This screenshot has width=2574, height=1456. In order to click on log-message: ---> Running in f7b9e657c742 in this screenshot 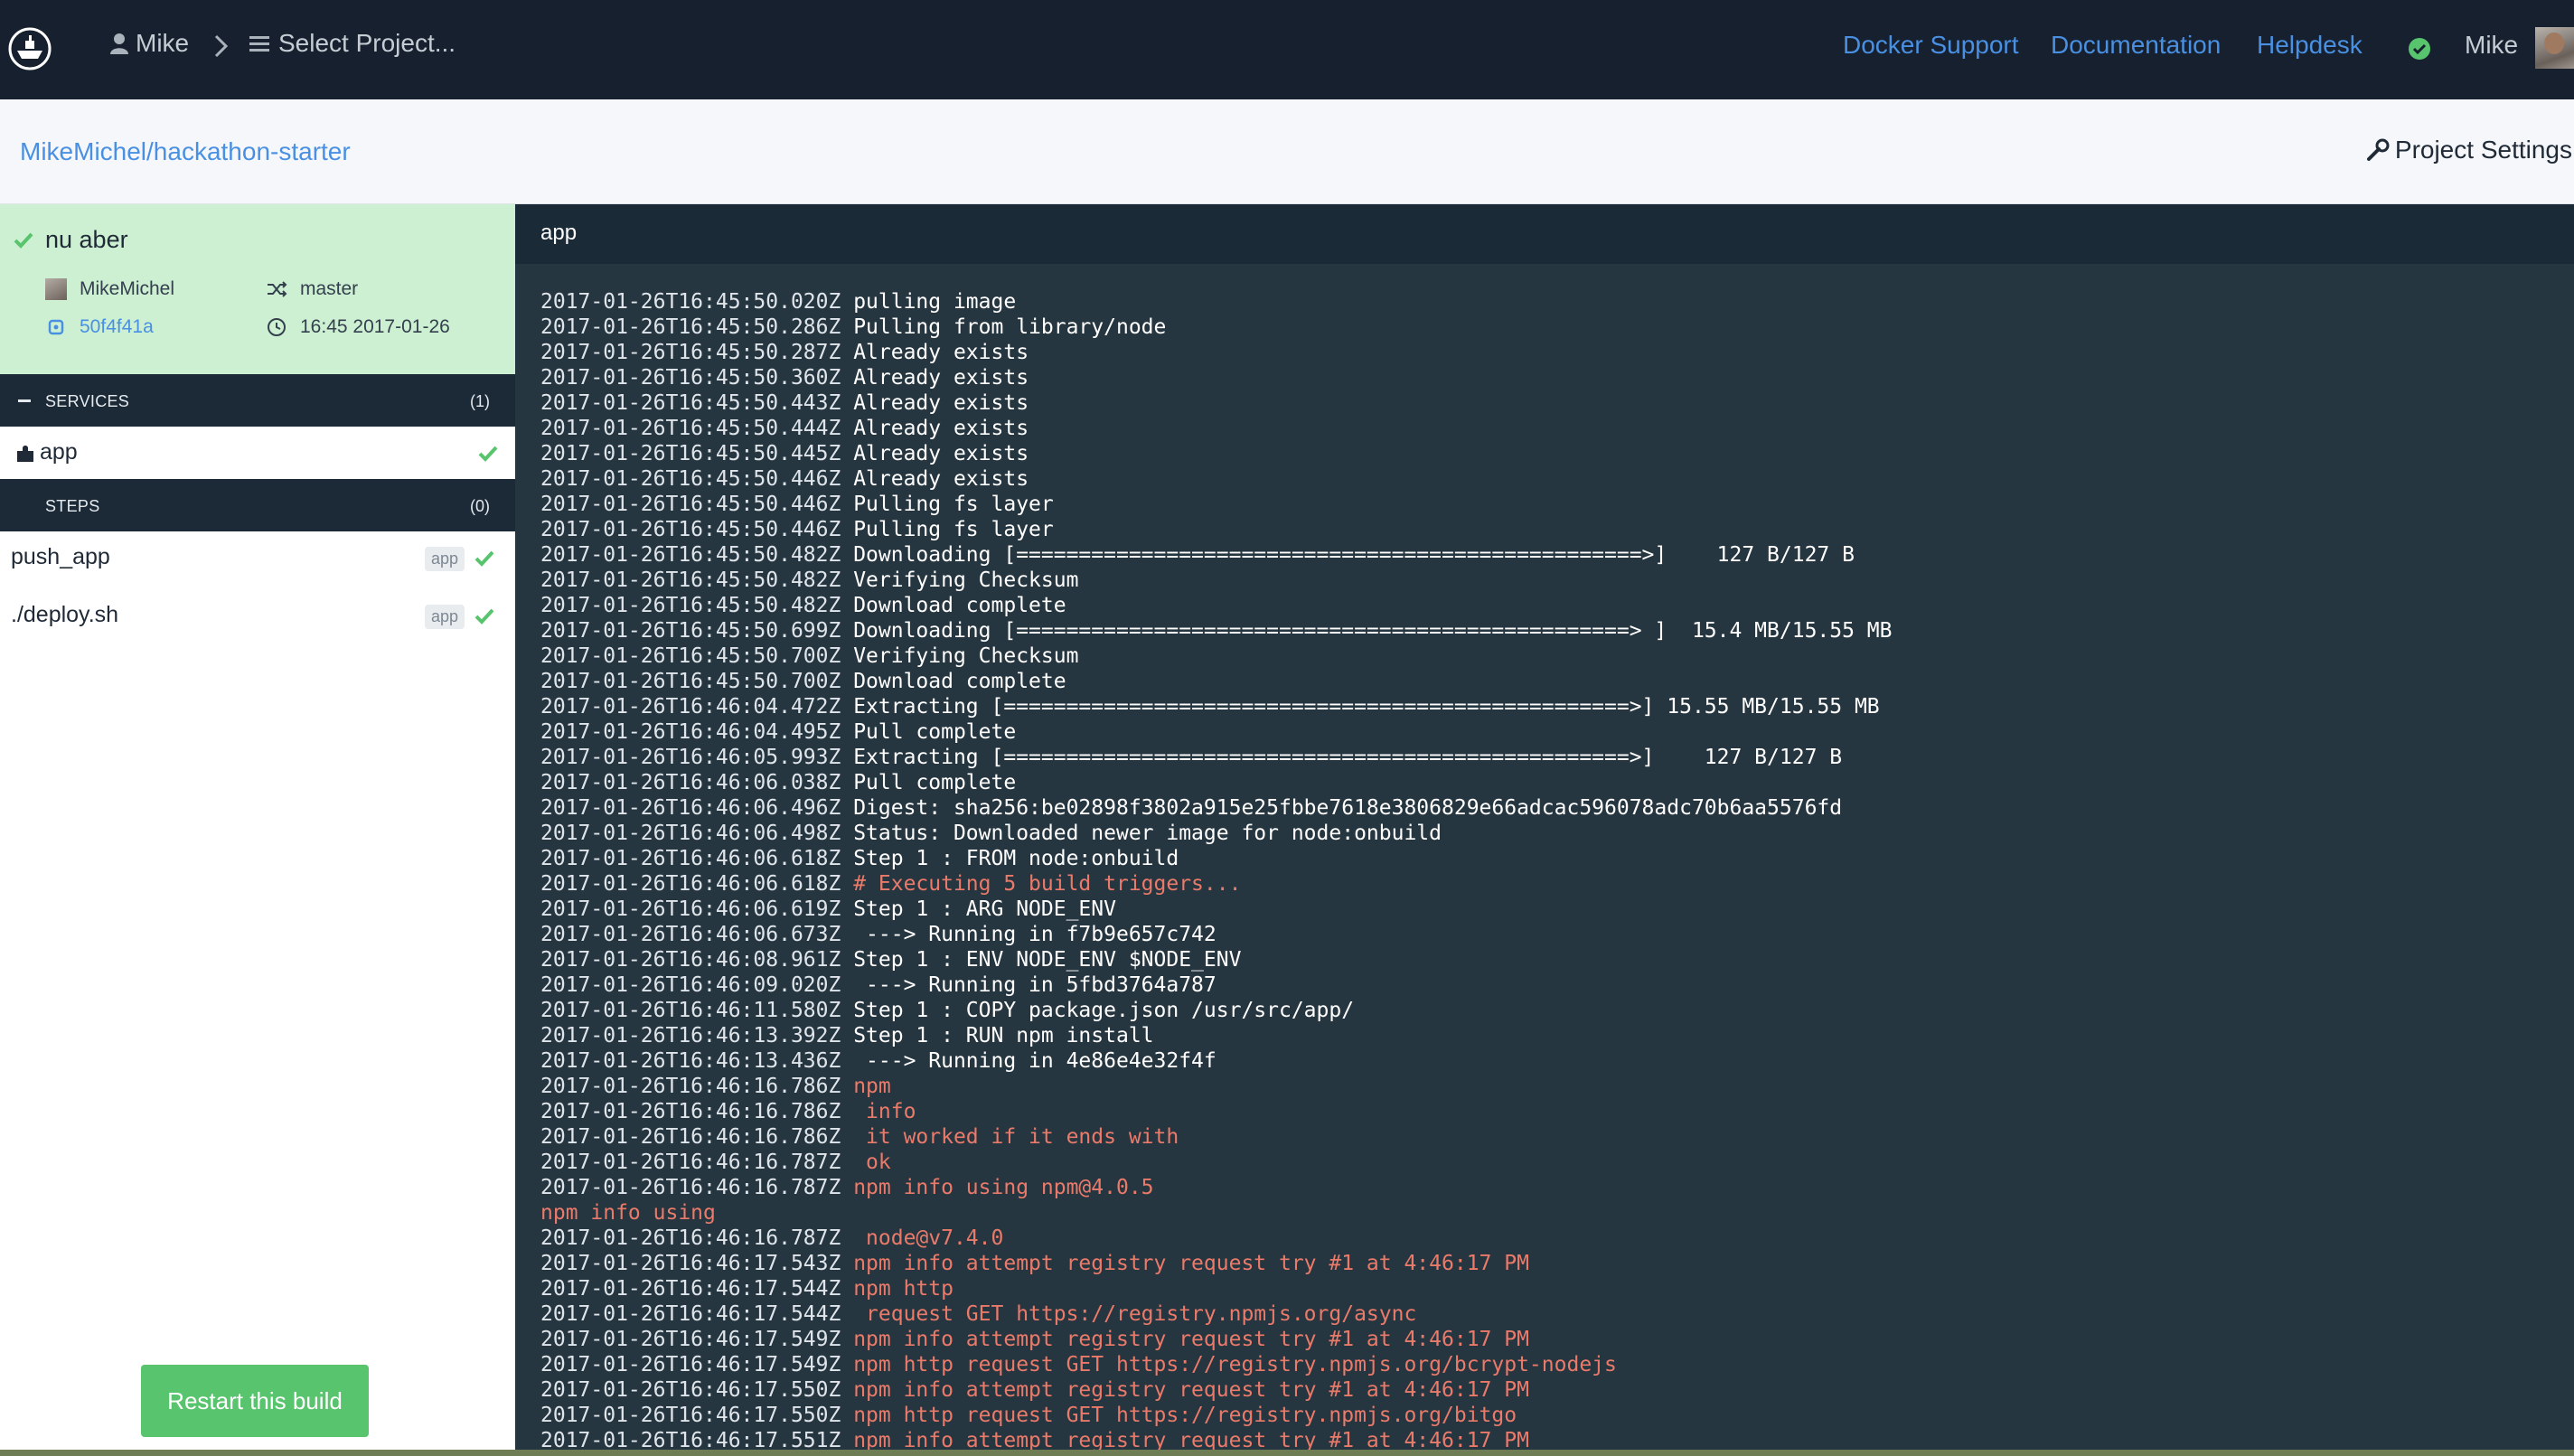, I will do `click(1035, 935)`.